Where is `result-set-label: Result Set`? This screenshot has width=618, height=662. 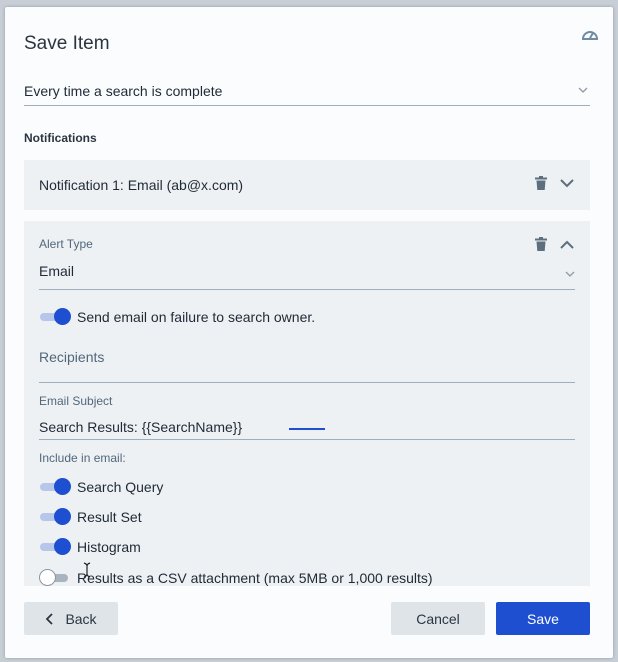 result-set-label: Result Set is located at coordinates (109, 517).